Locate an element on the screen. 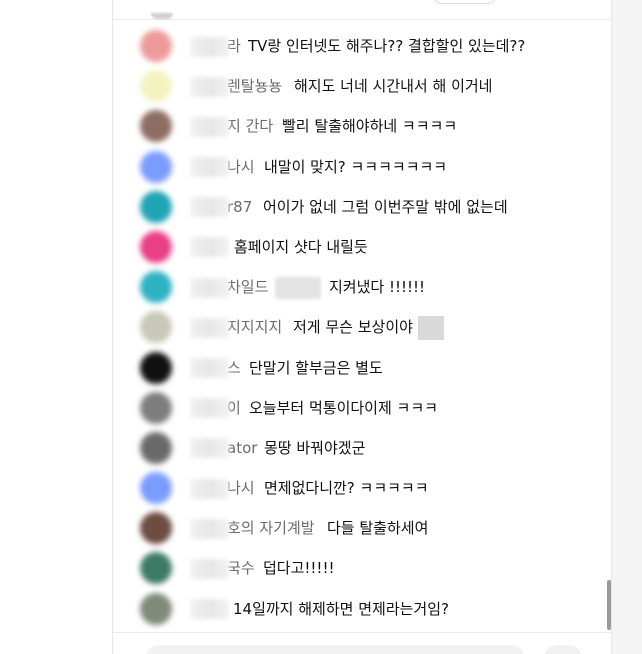  chat-input is located at coordinates (335, 649).